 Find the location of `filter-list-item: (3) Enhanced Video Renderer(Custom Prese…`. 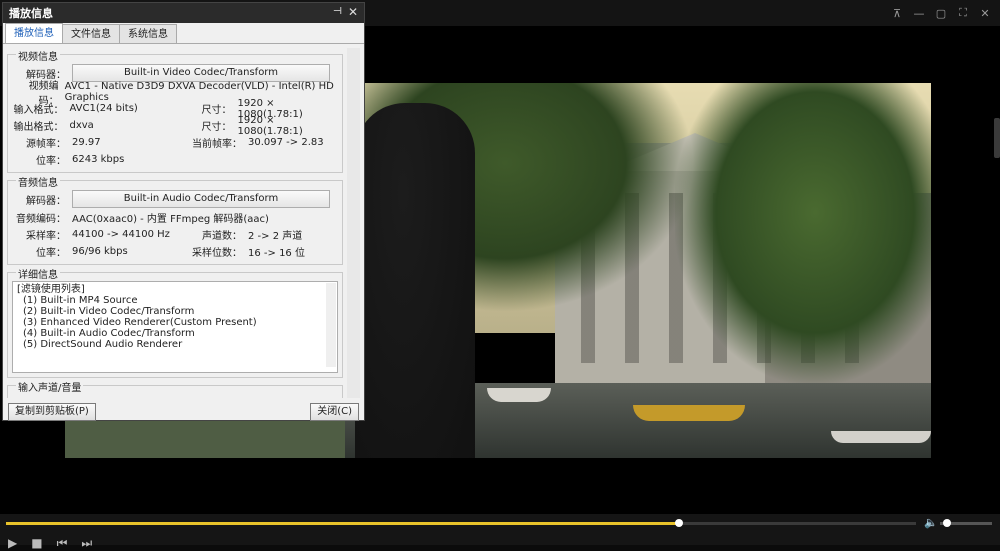

filter-list-item: (3) Enhanced Video Renderer(Custom Prese… is located at coordinates (175, 322).